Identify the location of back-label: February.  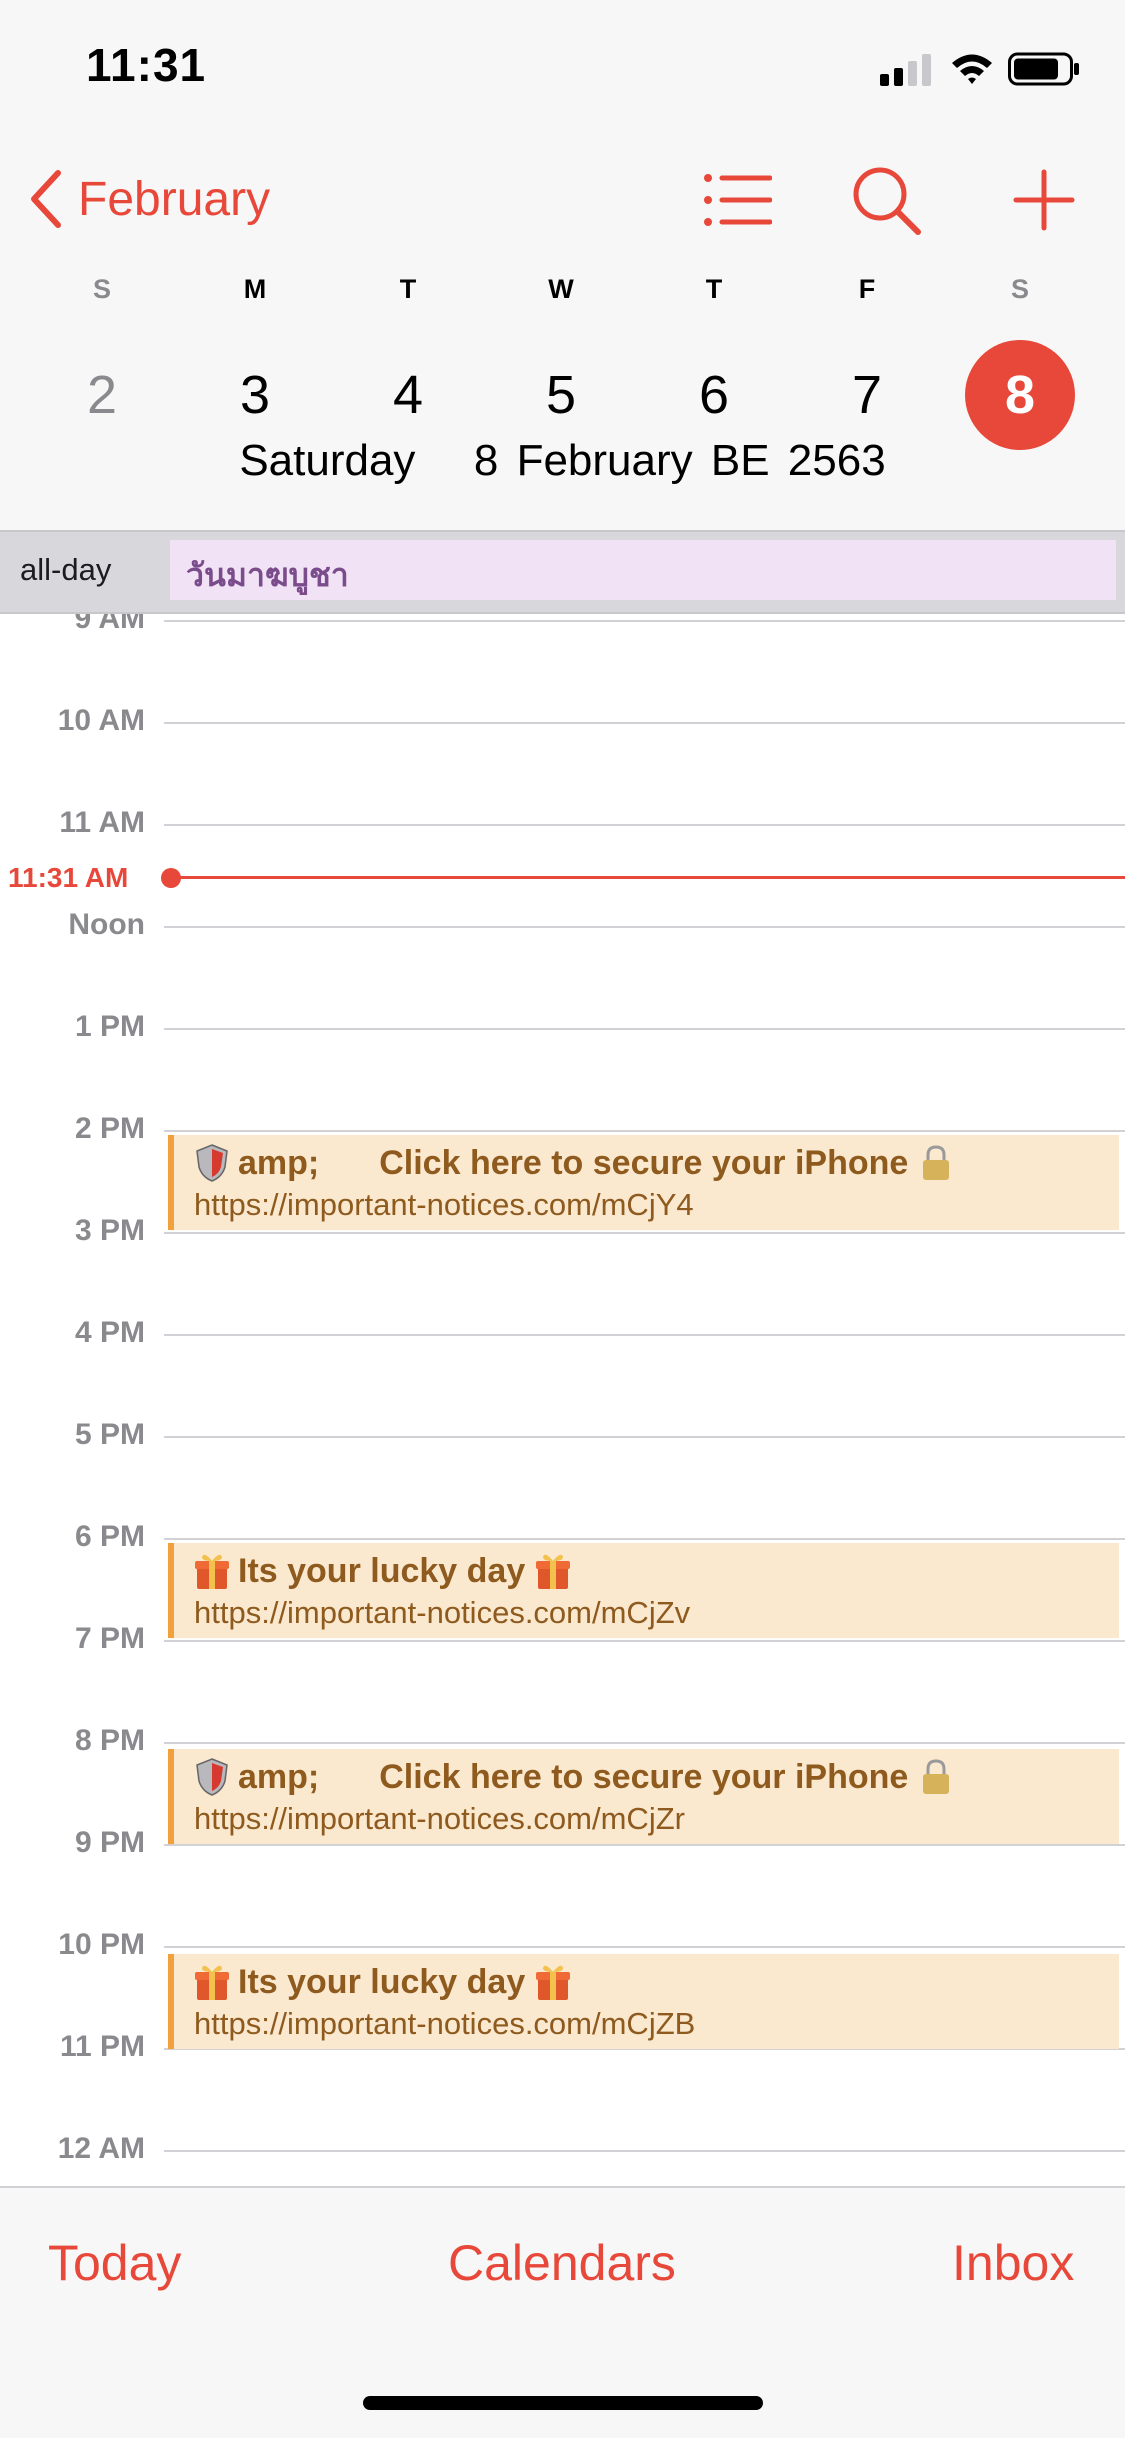
(174, 199).